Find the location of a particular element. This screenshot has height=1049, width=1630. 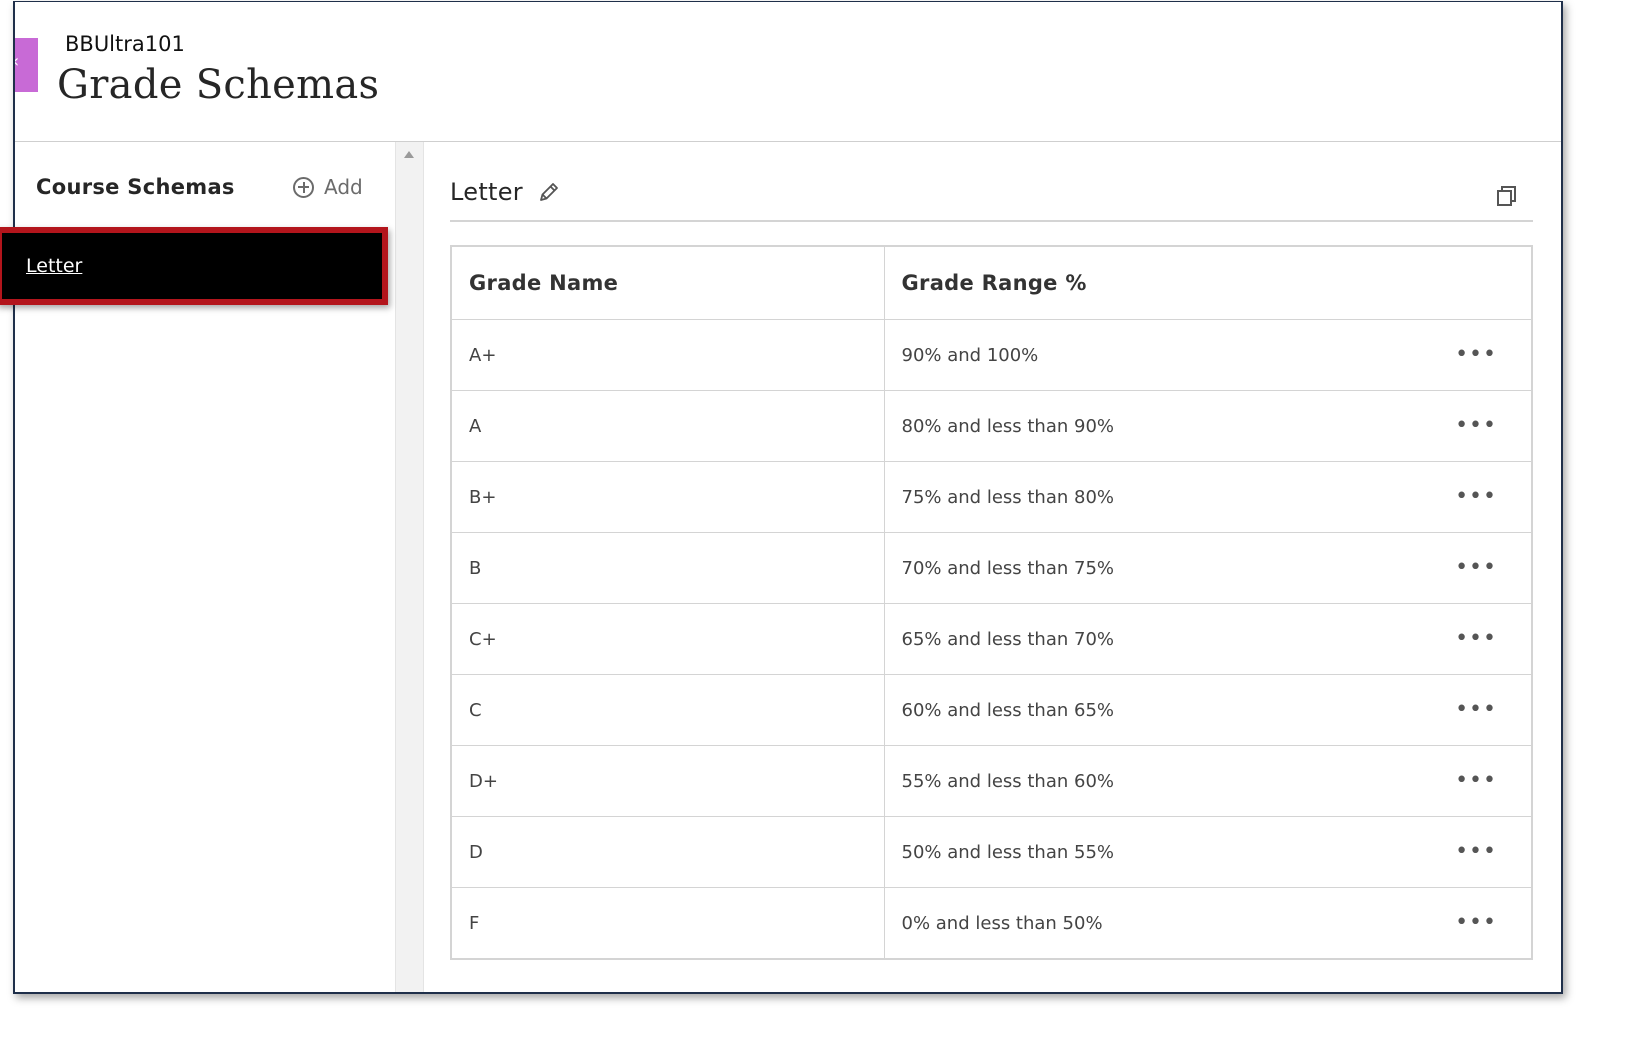

table-row: F 0% and less than 50% ••• is located at coordinates (991, 923).